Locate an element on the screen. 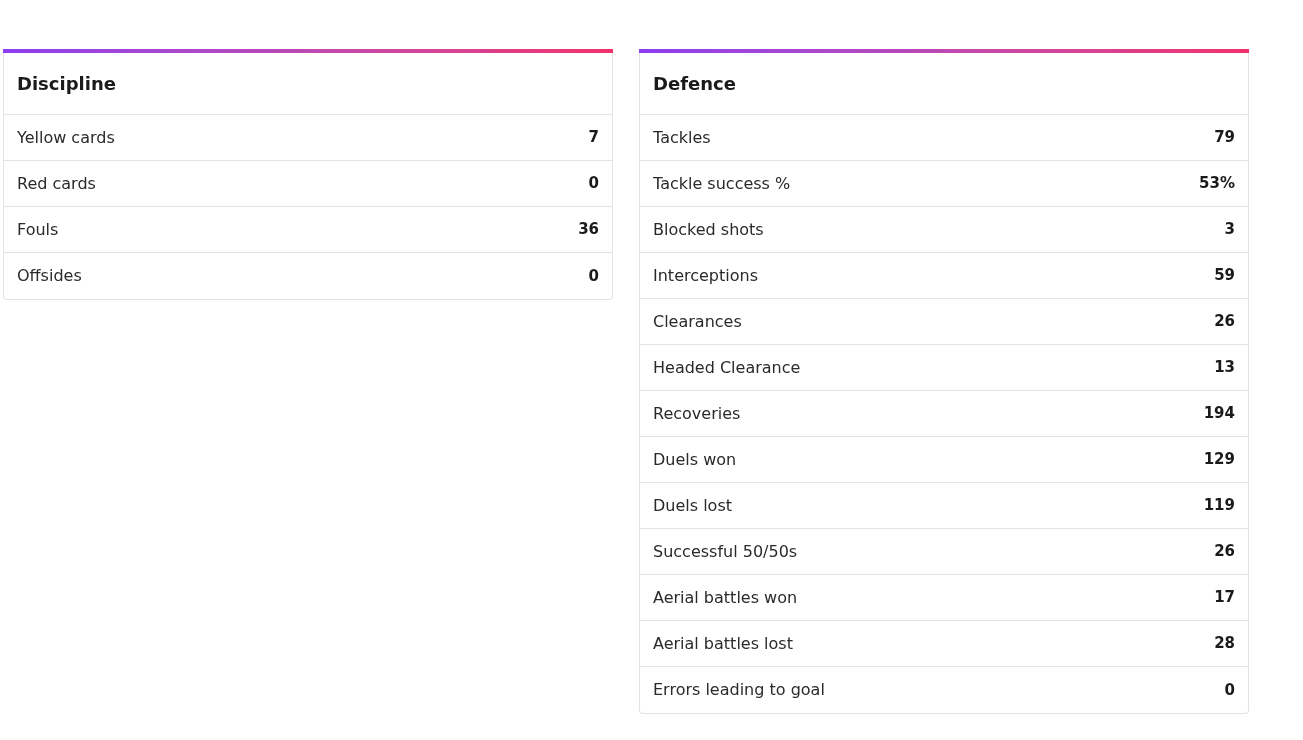 This screenshot has height=740, width=1303. stat-value: 3 is located at coordinates (1229, 230).